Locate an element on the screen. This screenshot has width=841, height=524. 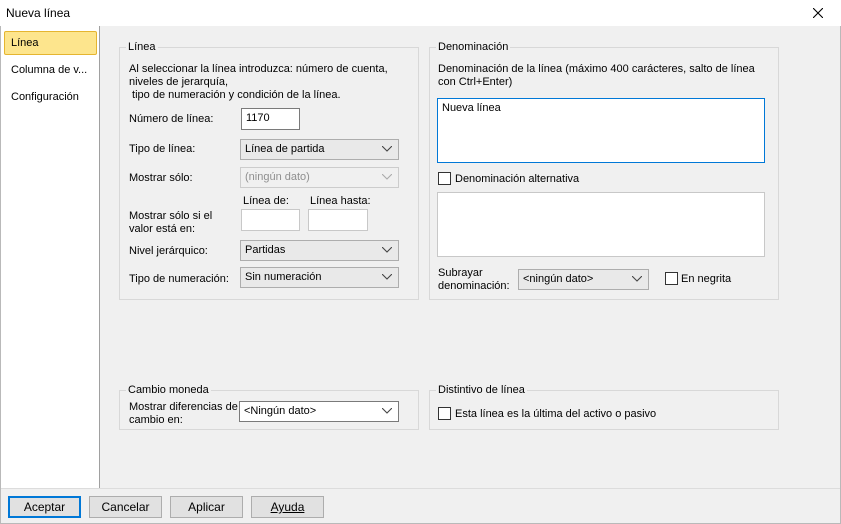
help-button-label: Ayuda is located at coordinates (287, 507).